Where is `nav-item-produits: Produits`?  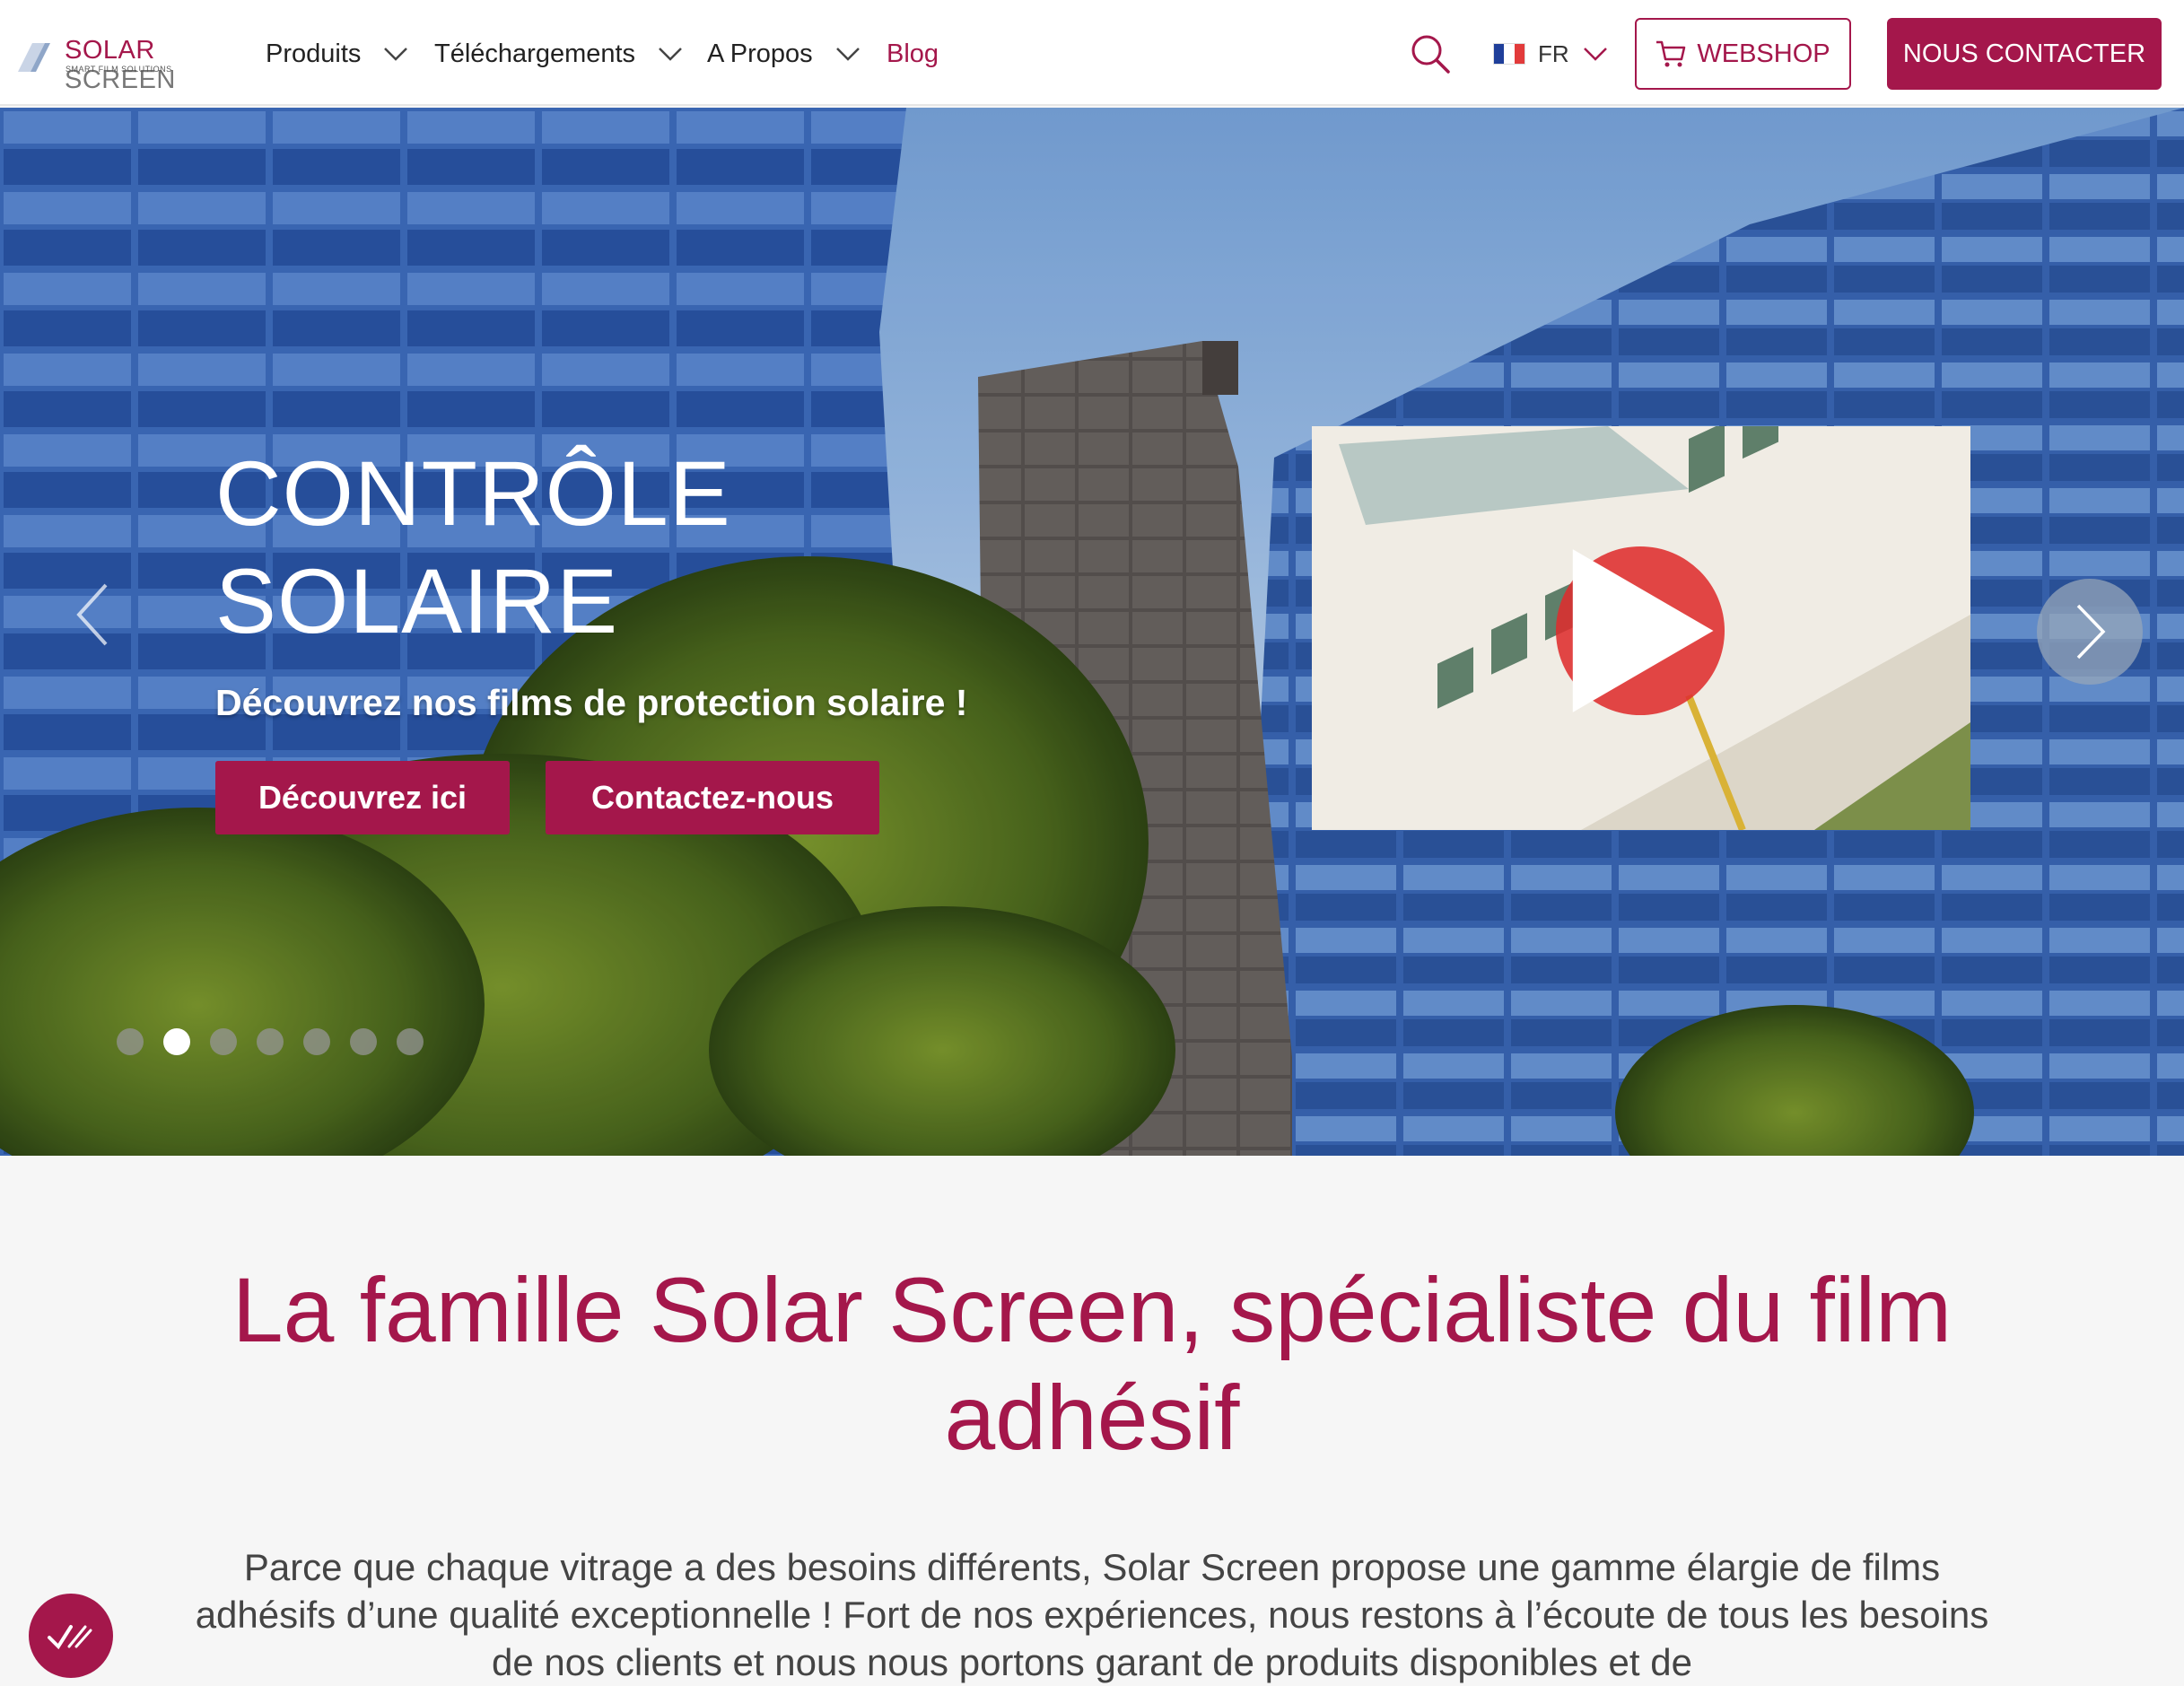
nav-item-produits: Produits is located at coordinates (337, 54).